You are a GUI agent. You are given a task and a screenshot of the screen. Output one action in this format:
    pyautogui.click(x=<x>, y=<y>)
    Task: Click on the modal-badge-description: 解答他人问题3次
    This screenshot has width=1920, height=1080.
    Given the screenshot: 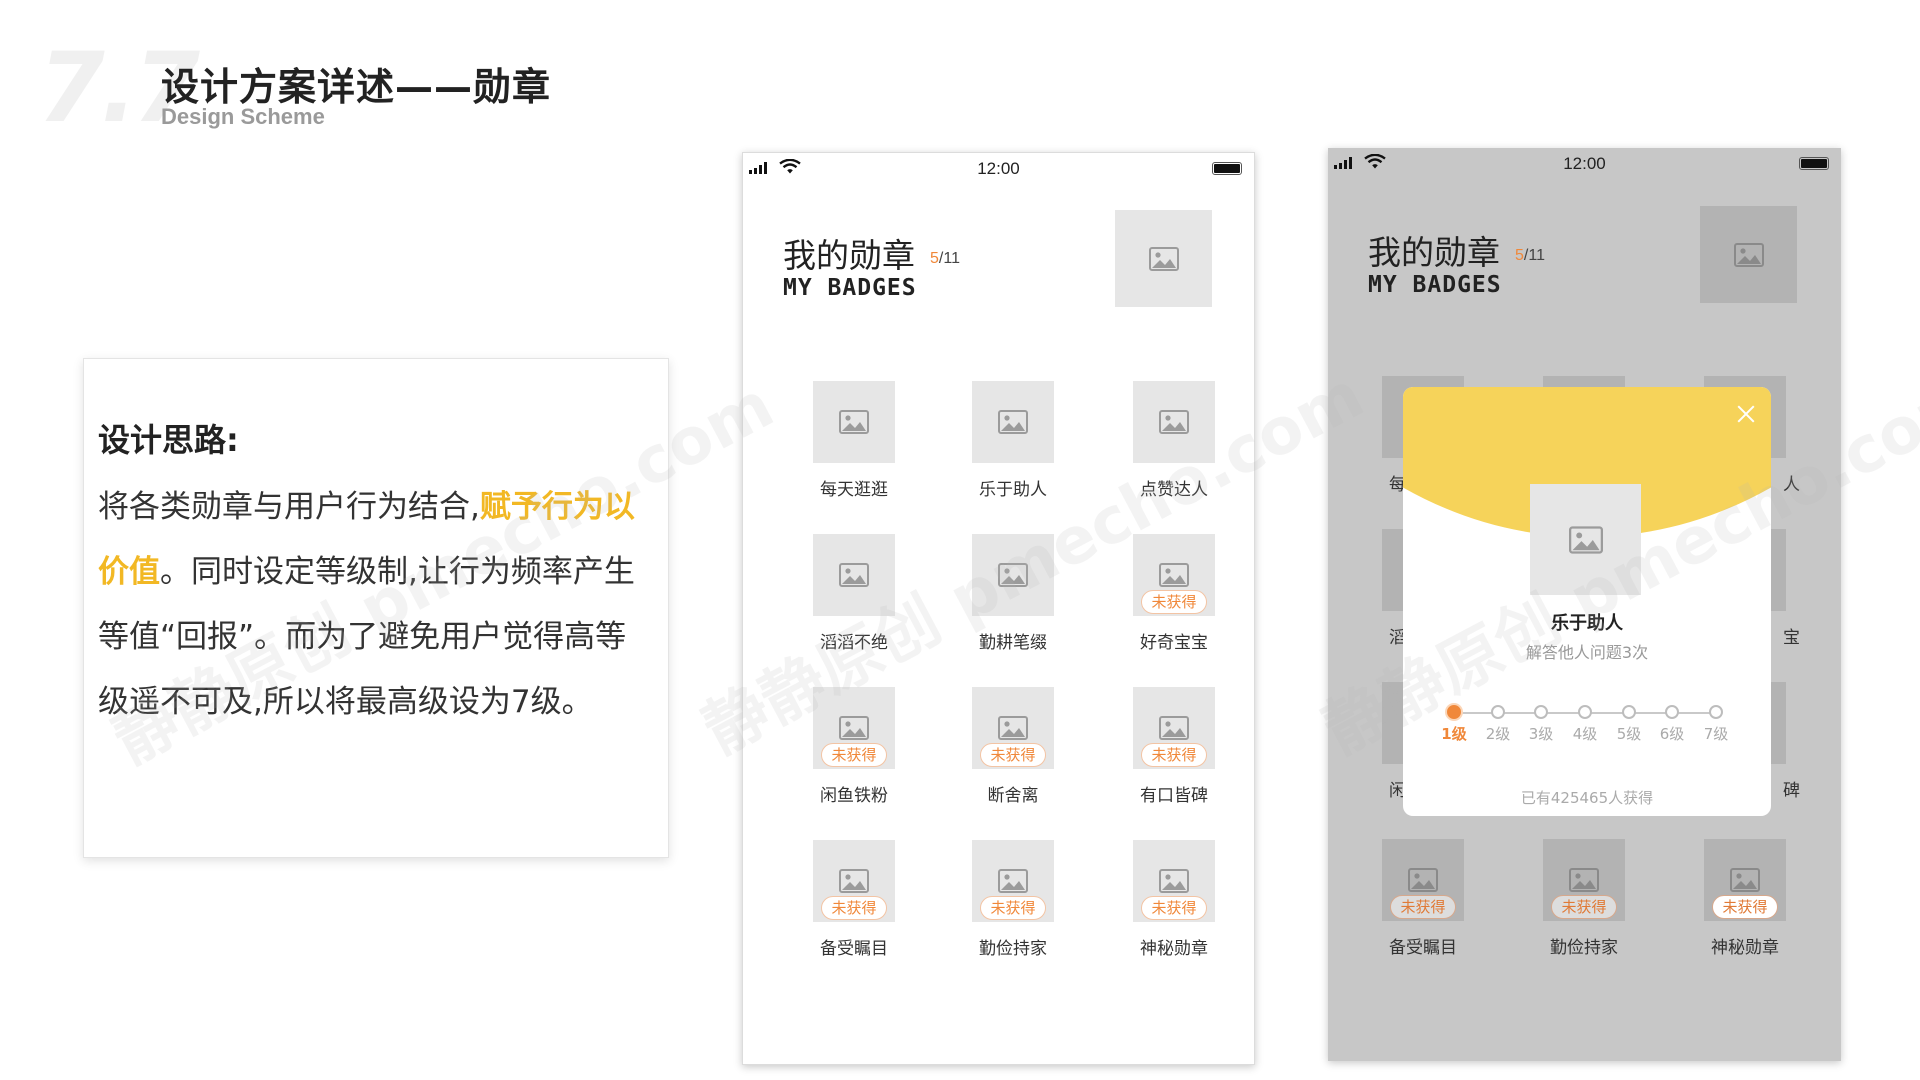 What is the action you would take?
    pyautogui.click(x=1587, y=652)
    